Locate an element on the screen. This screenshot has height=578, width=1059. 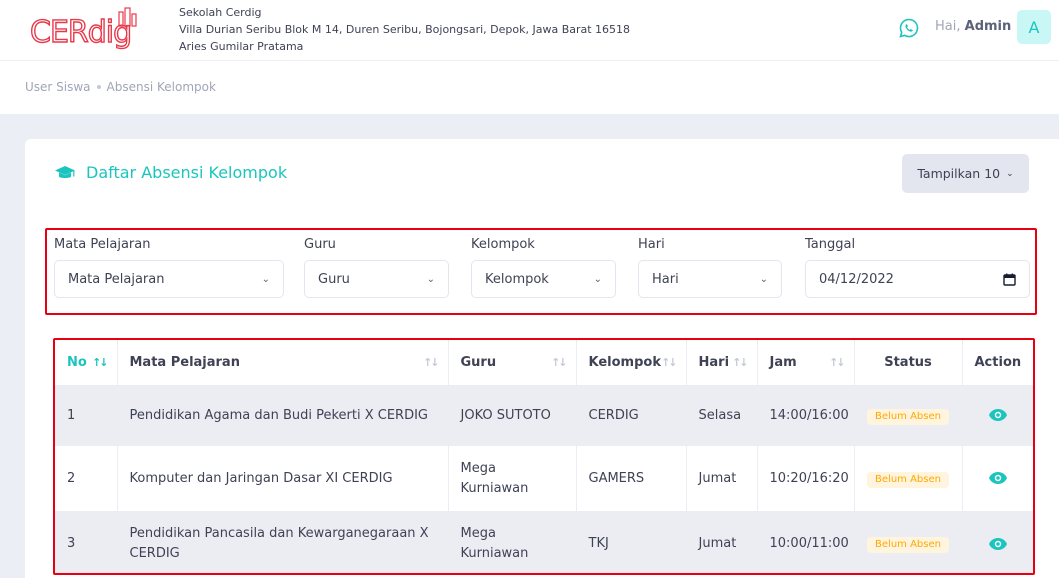
kelompok-select: Kelompok ⌄ is located at coordinates (543, 279).